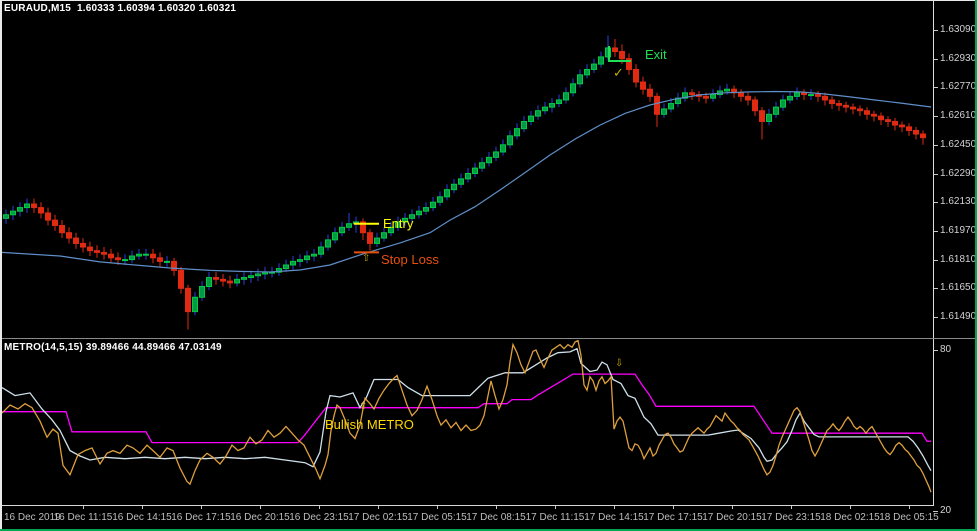  What do you see at coordinates (850, 517) in the screenshot?
I see `time-axis-label: 18 Dec 02:15` at bounding box center [850, 517].